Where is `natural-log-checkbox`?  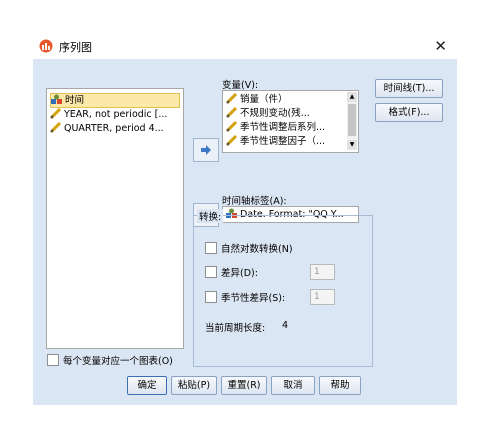 natural-log-checkbox is located at coordinates (211, 248).